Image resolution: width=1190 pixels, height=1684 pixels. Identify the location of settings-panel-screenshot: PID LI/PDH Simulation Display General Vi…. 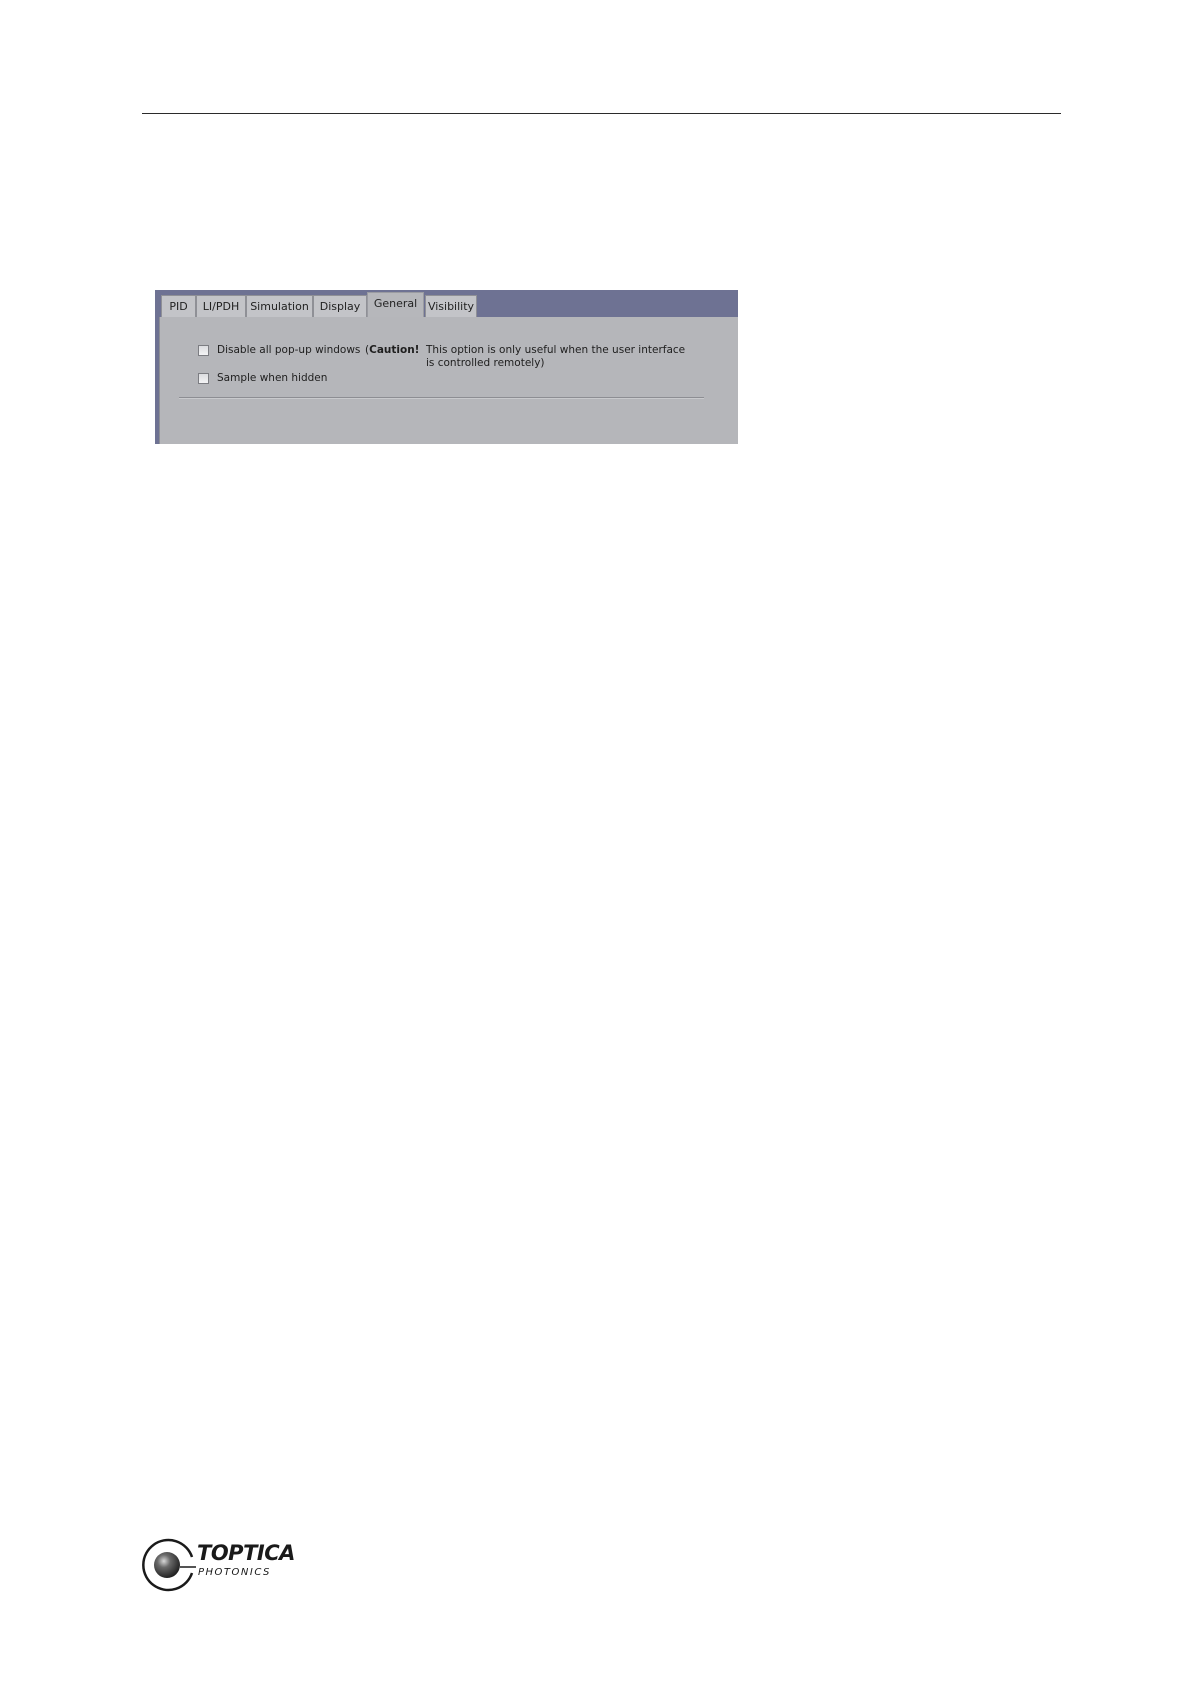
(446, 367).